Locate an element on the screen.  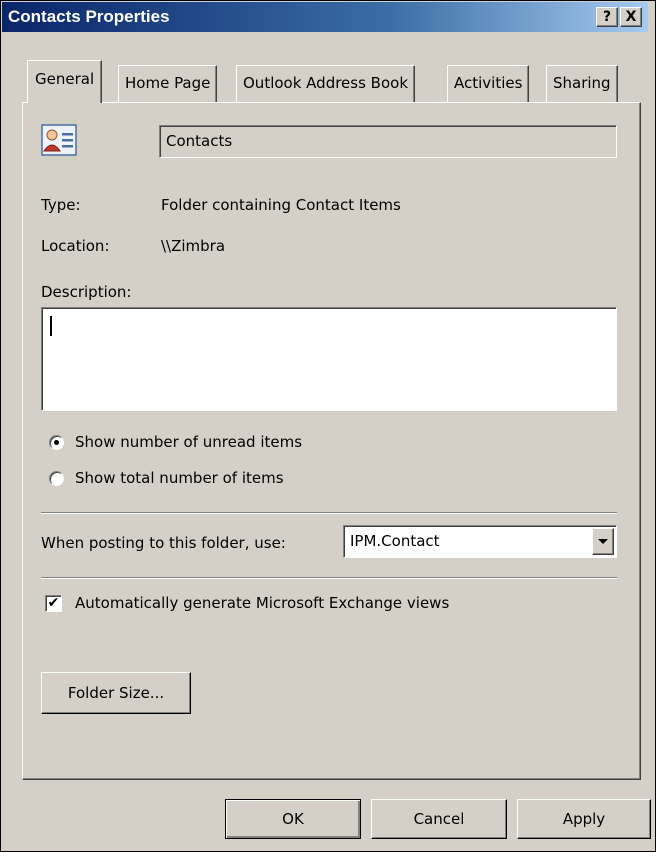
ok-button: OK is located at coordinates (293, 819).